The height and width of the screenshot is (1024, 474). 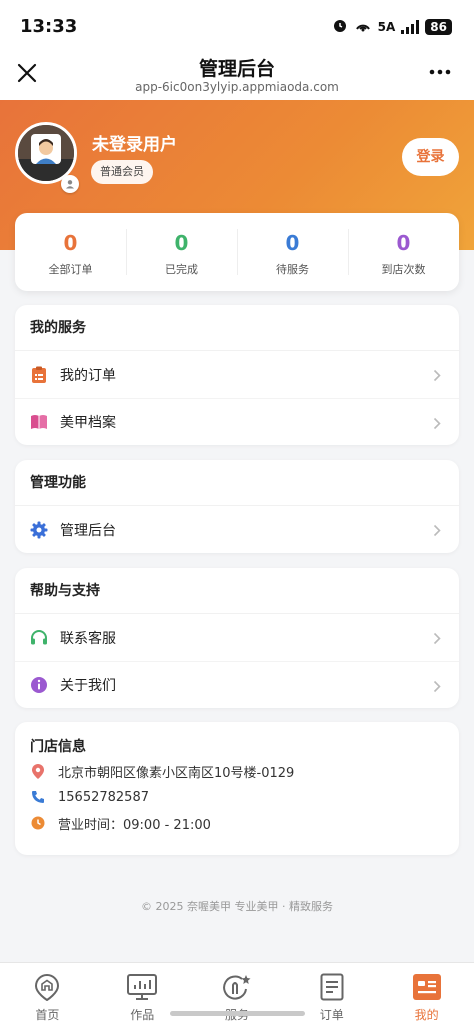 What do you see at coordinates (134, 145) in the screenshot?
I see `username: 未登录用户` at bounding box center [134, 145].